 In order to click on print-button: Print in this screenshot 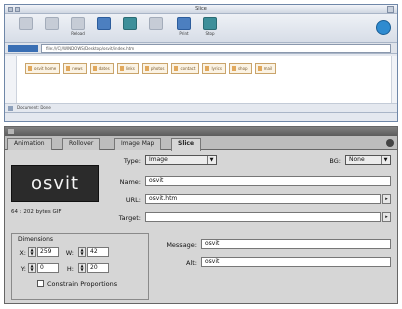, I will do `click(184, 29)`.